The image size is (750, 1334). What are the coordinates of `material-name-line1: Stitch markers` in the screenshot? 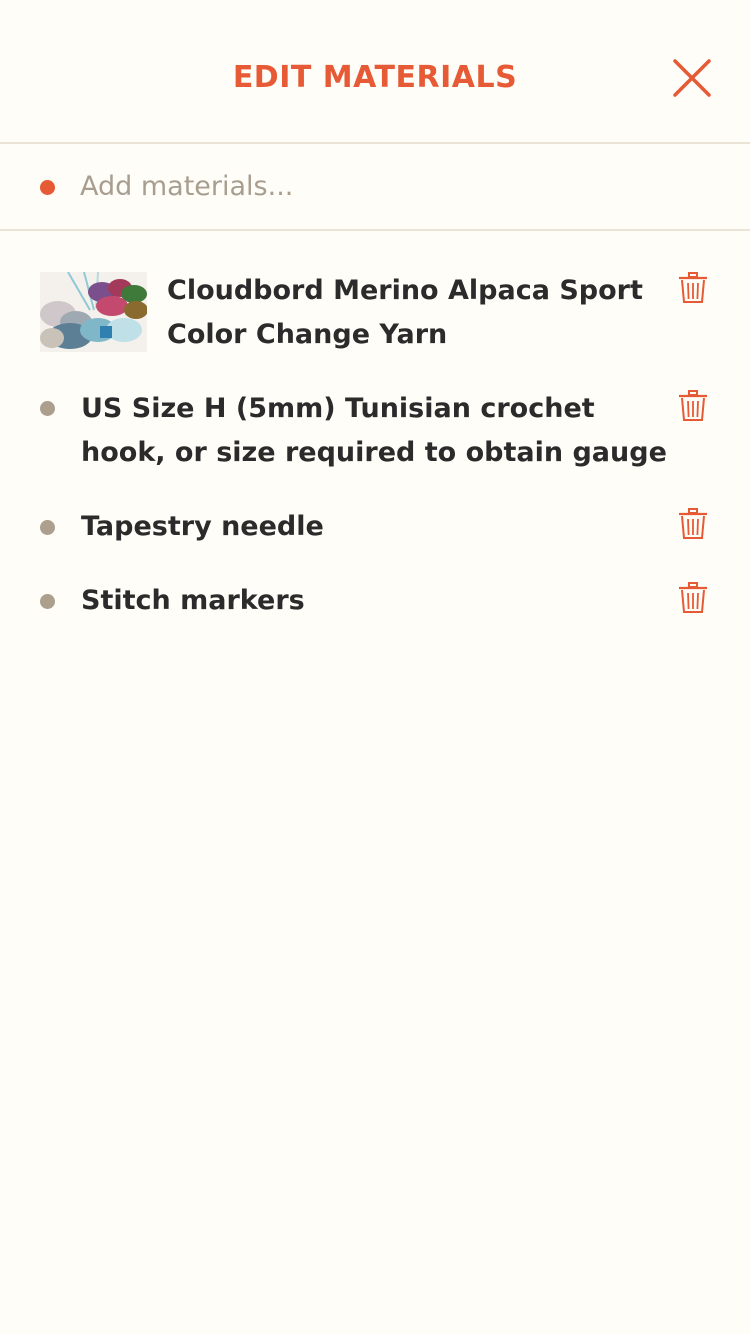 It's located at (193, 600).